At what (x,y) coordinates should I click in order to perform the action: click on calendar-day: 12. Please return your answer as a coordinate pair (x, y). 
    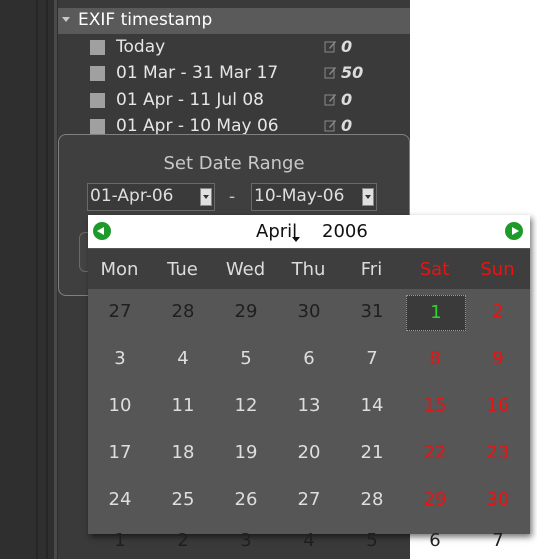
    Looking at the image, I should click on (246, 406).